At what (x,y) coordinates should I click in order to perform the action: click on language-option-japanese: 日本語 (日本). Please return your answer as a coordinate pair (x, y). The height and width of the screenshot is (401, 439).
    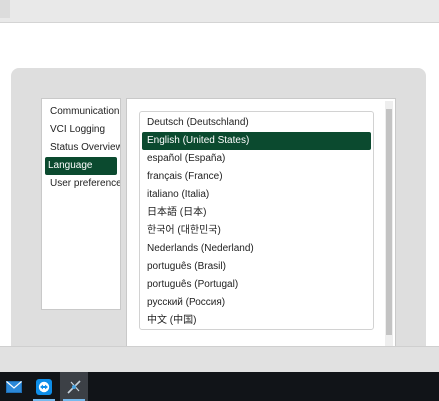
    Looking at the image, I should click on (256, 213).